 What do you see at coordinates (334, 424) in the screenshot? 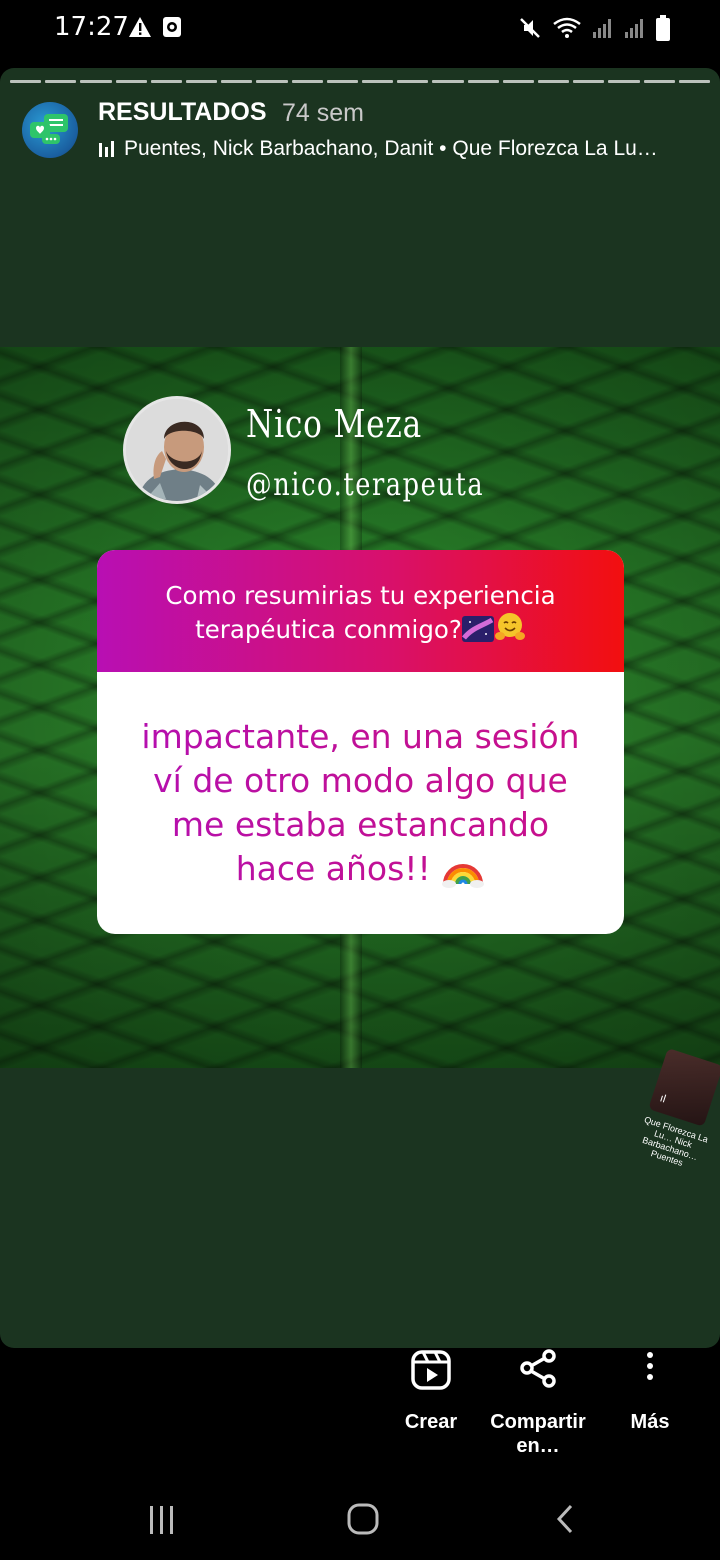
I see `profile-name: Nico Meza` at bounding box center [334, 424].